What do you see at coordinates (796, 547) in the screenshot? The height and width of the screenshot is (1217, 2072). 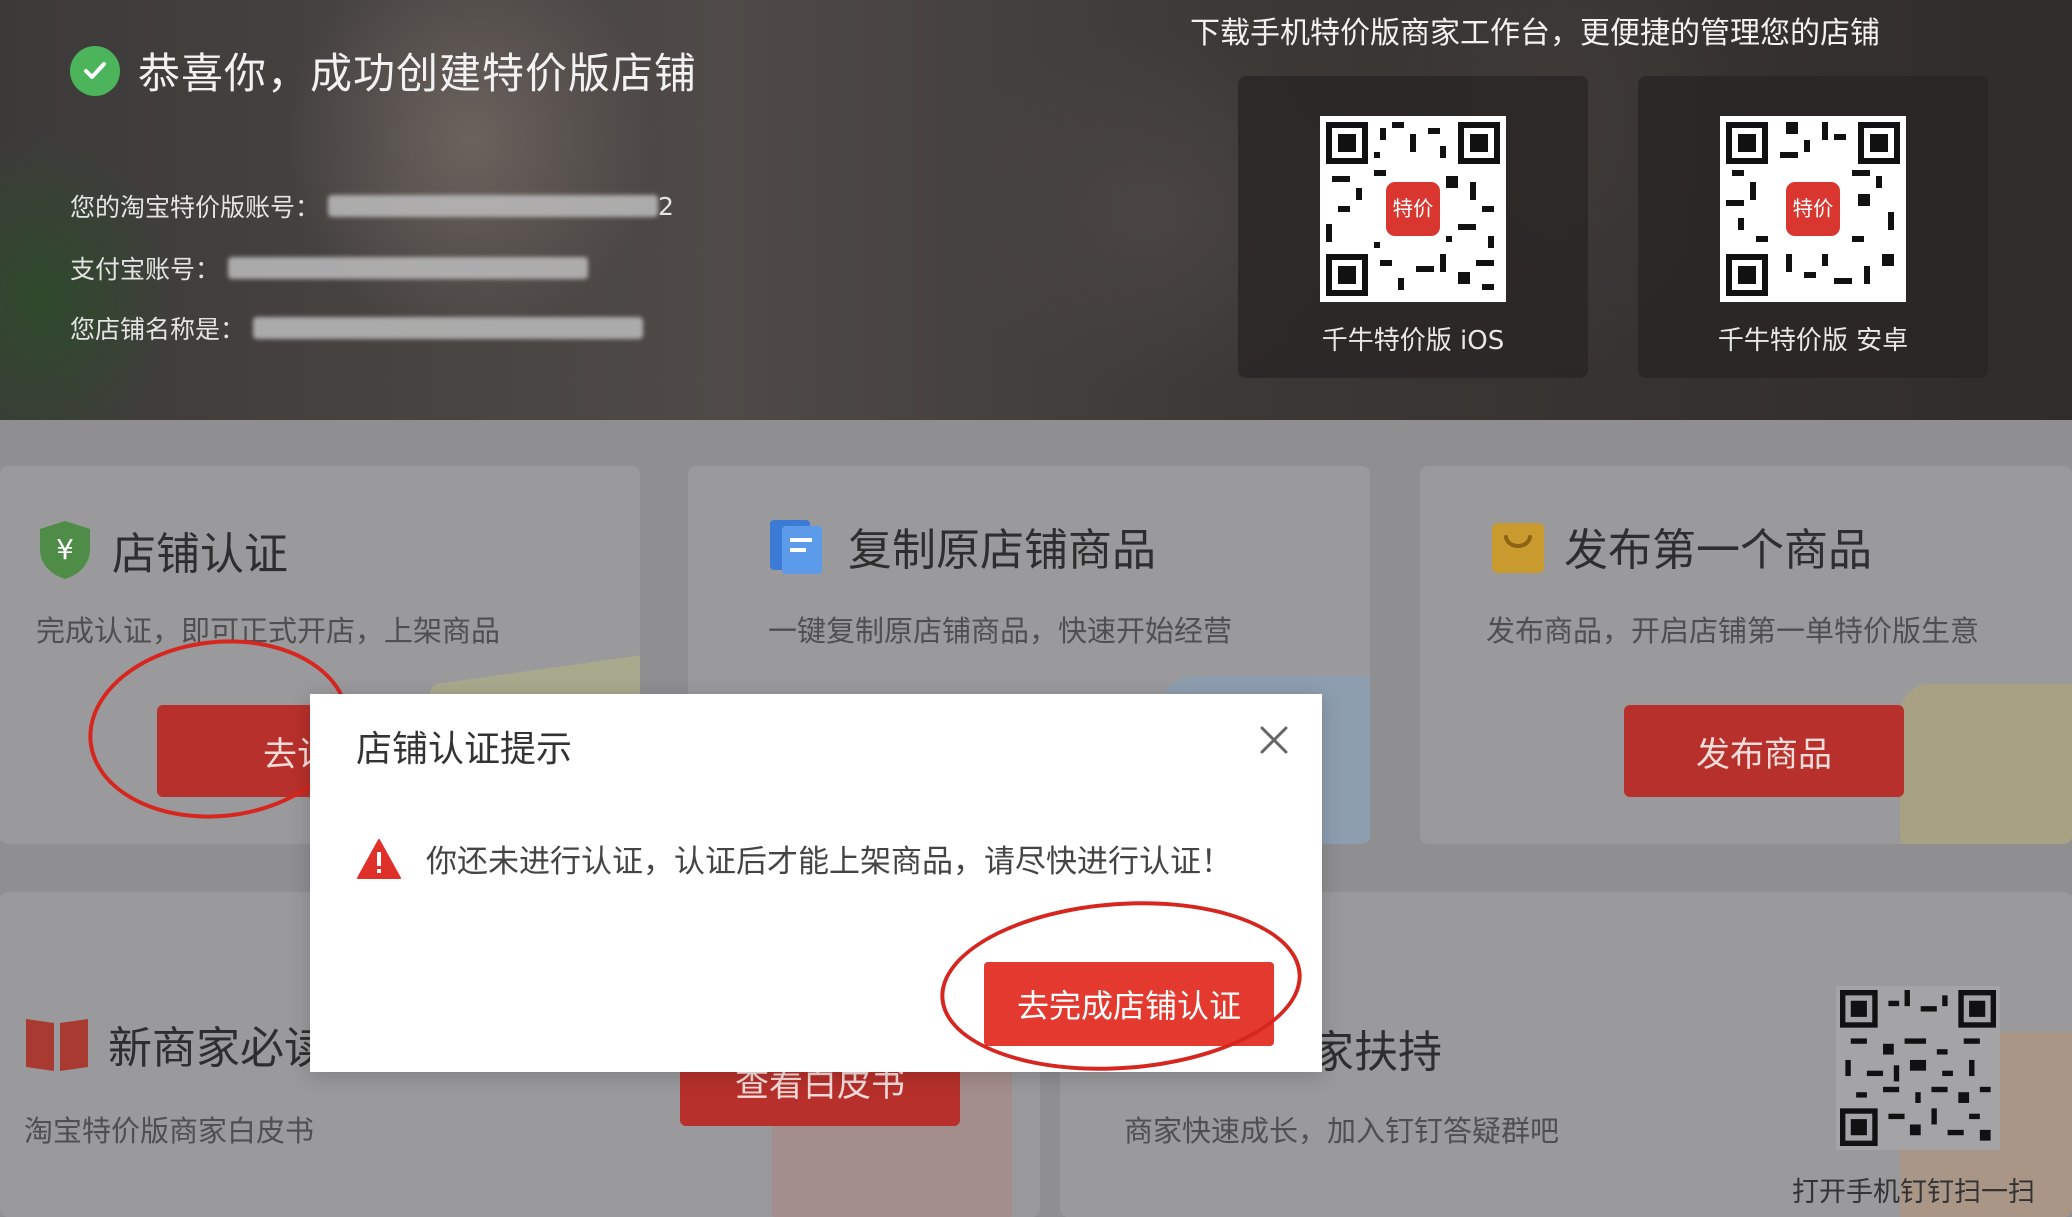 I see `copy-document-icon` at bounding box center [796, 547].